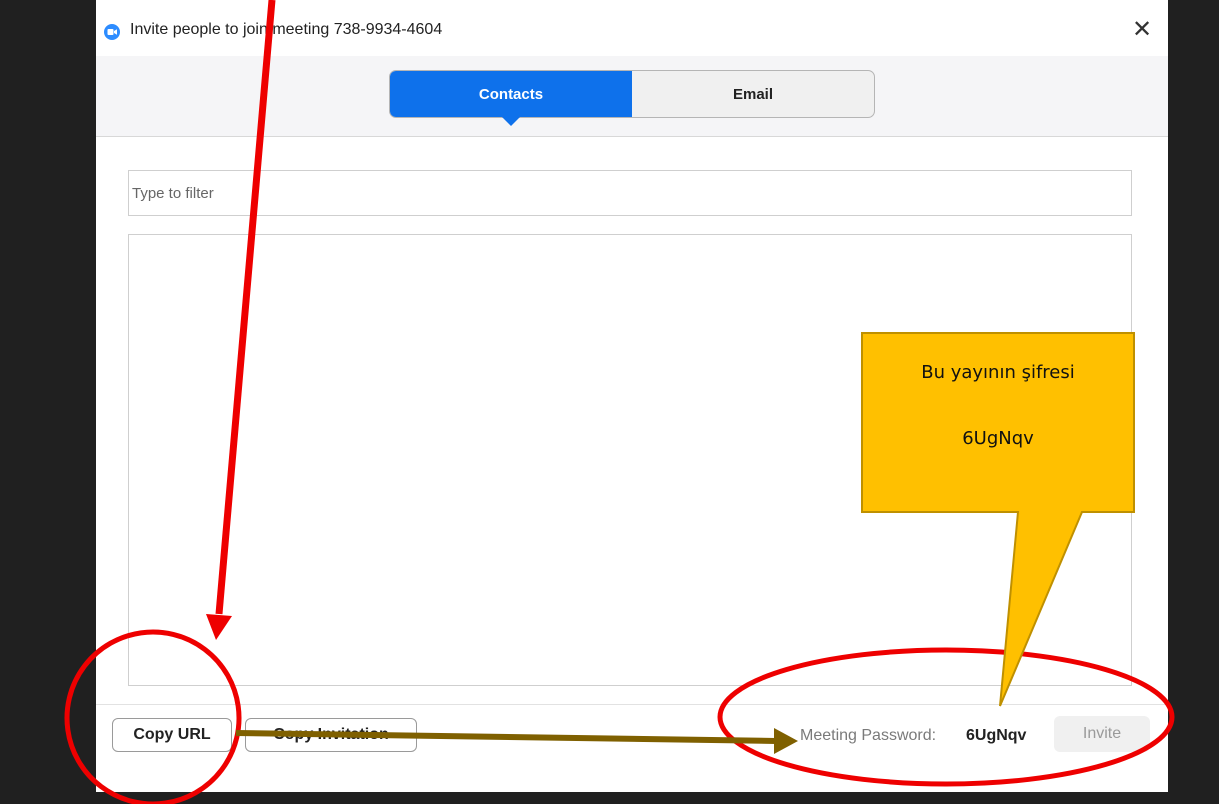 This screenshot has height=804, width=1219. What do you see at coordinates (1102, 734) in the screenshot?
I see `invite-button: Invite` at bounding box center [1102, 734].